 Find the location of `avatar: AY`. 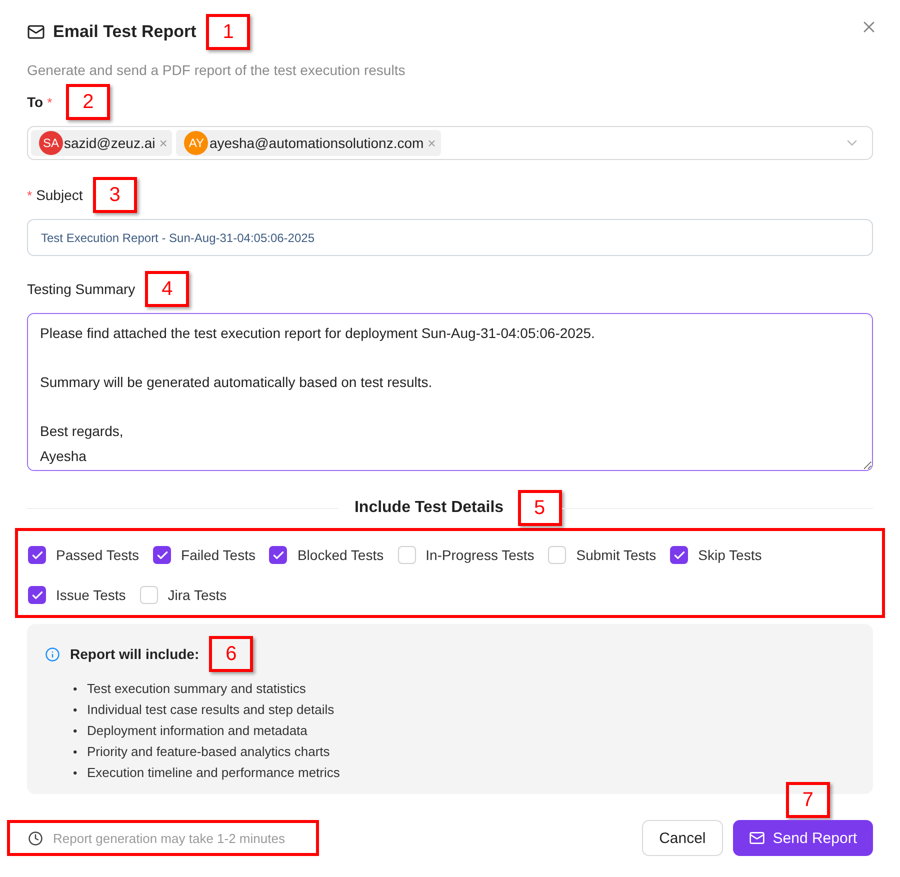

avatar: AY is located at coordinates (196, 143).